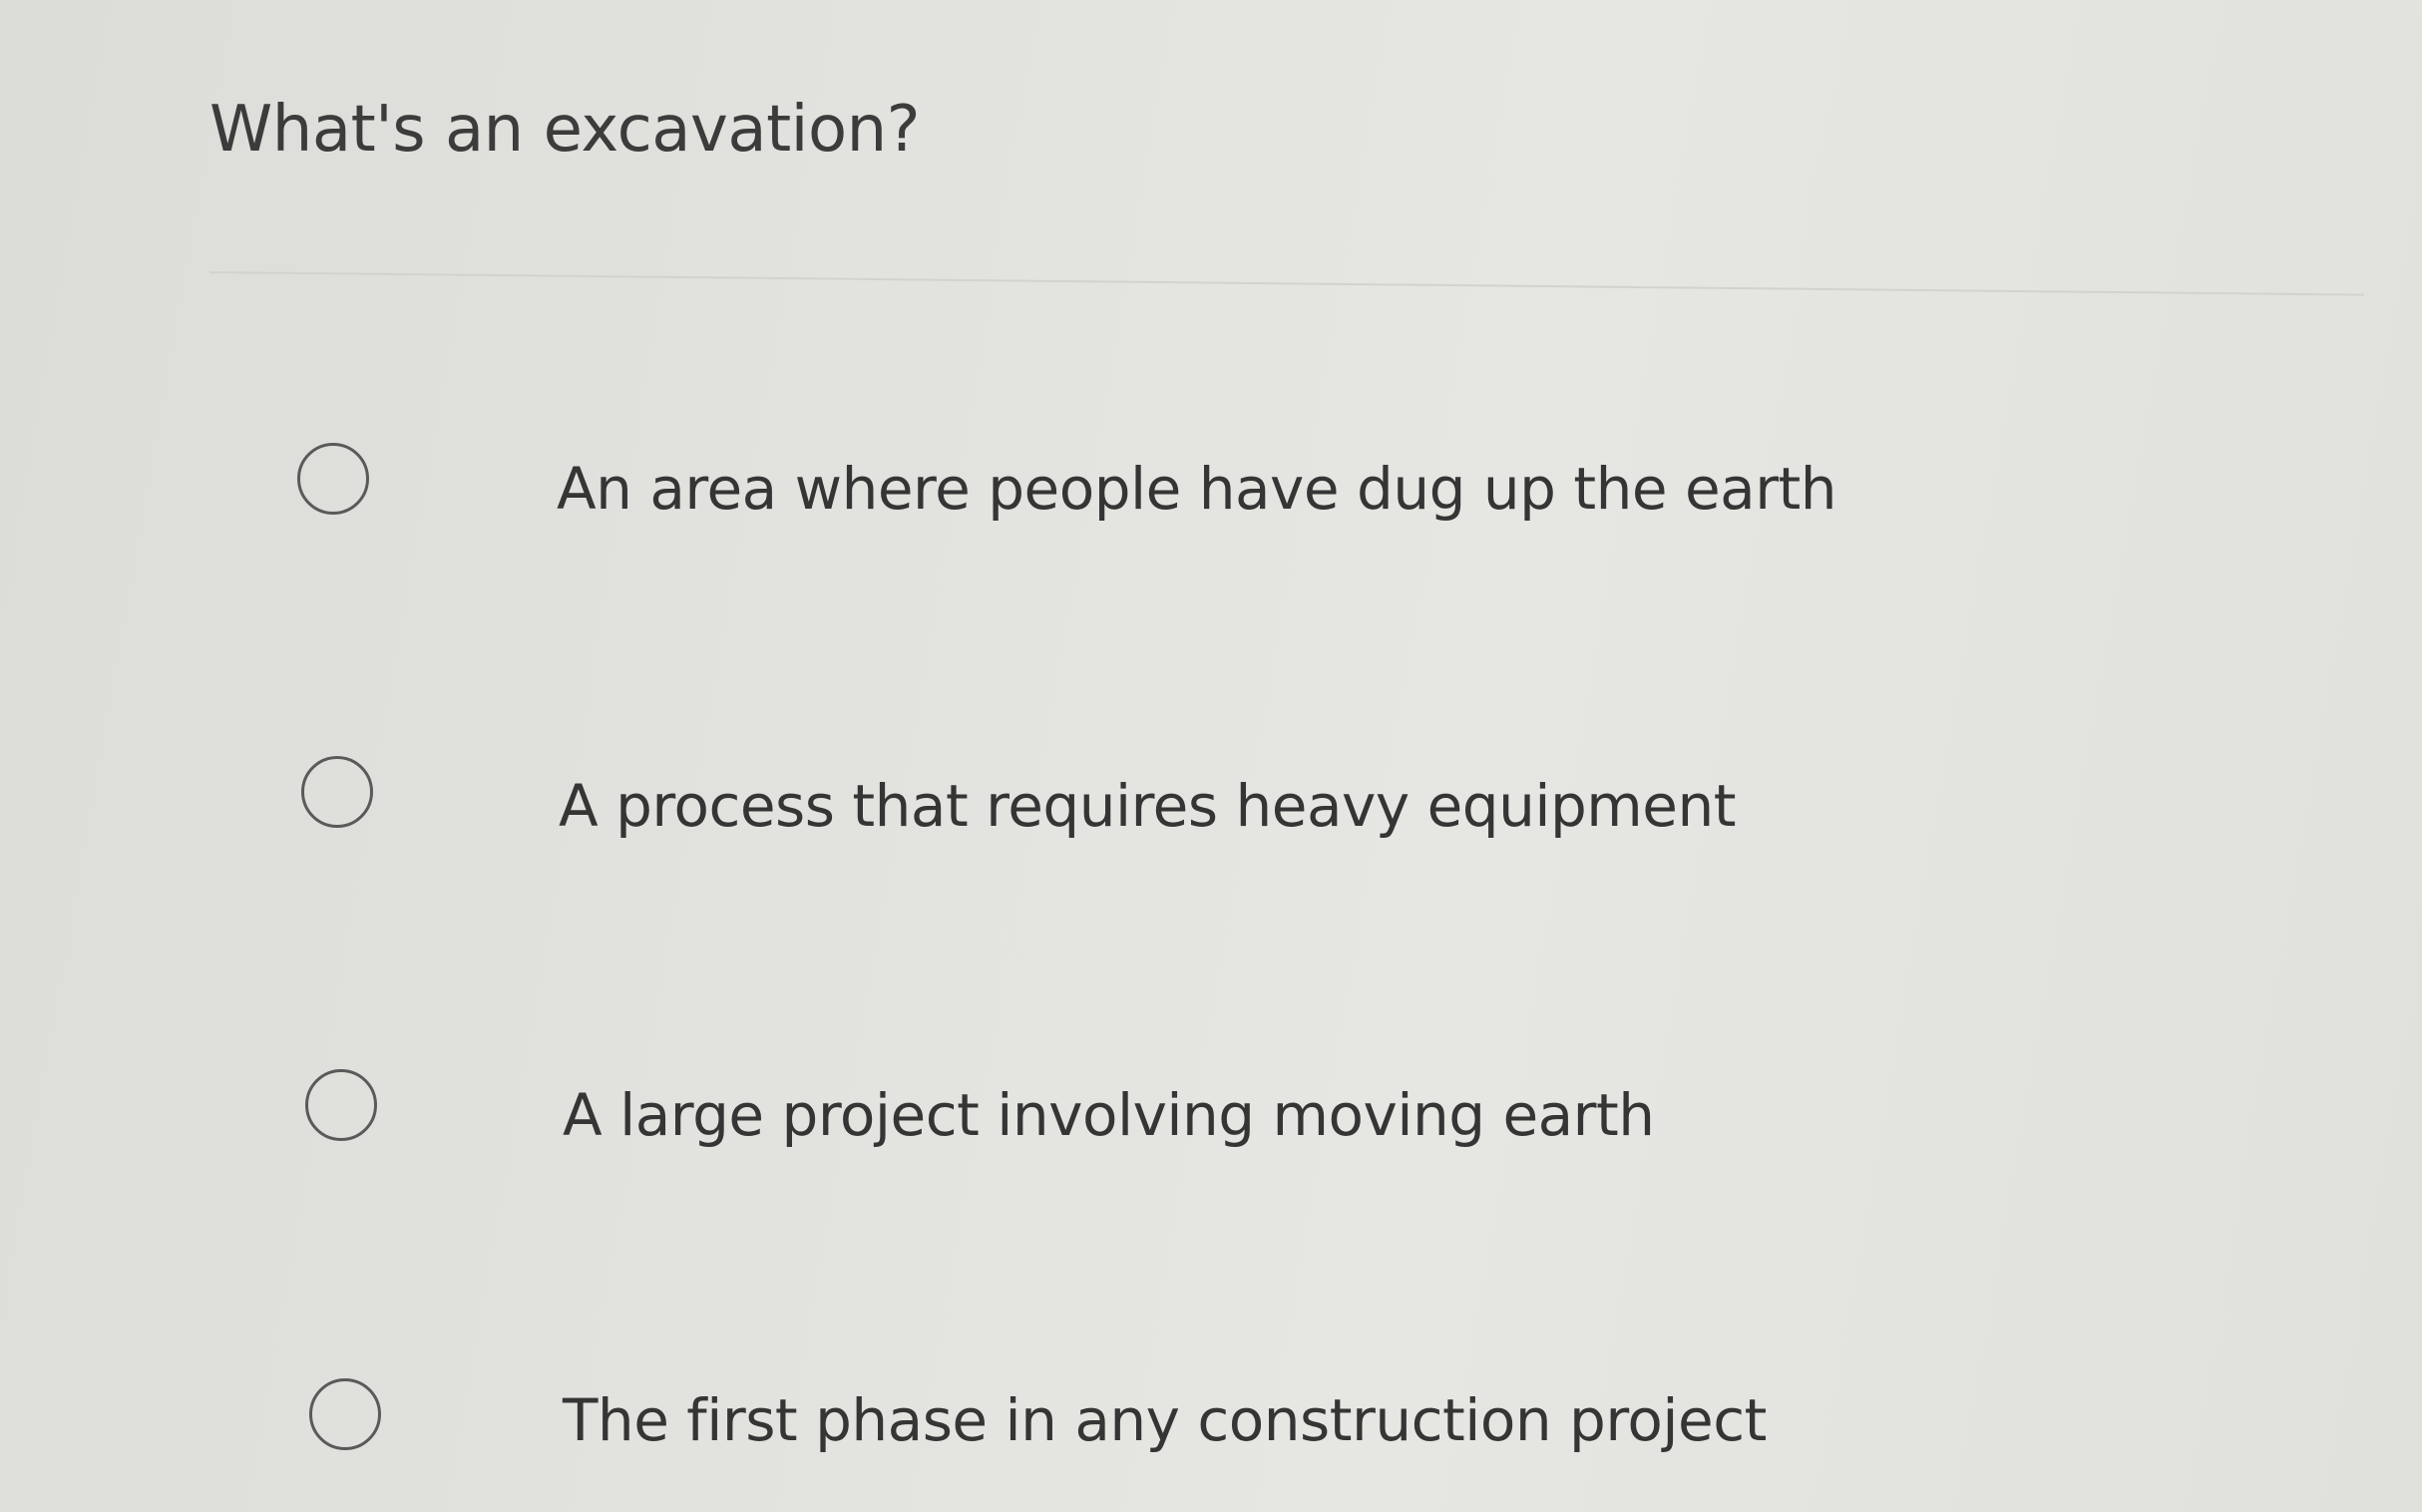 Image resolution: width=2422 pixels, height=1512 pixels. I want to click on option-label: A large project involving moving earth, so click(1109, 1115).